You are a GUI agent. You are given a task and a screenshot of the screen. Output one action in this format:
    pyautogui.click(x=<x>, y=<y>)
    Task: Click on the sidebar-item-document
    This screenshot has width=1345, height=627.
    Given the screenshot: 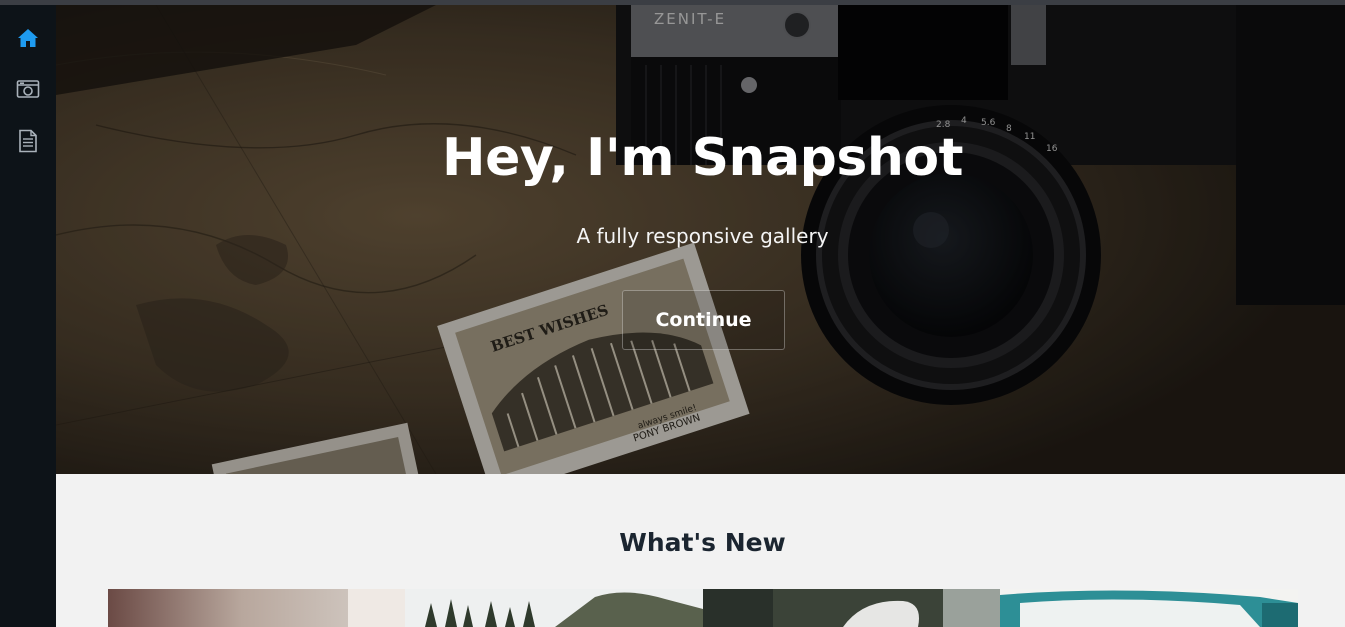 What is the action you would take?
    pyautogui.click(x=28, y=141)
    